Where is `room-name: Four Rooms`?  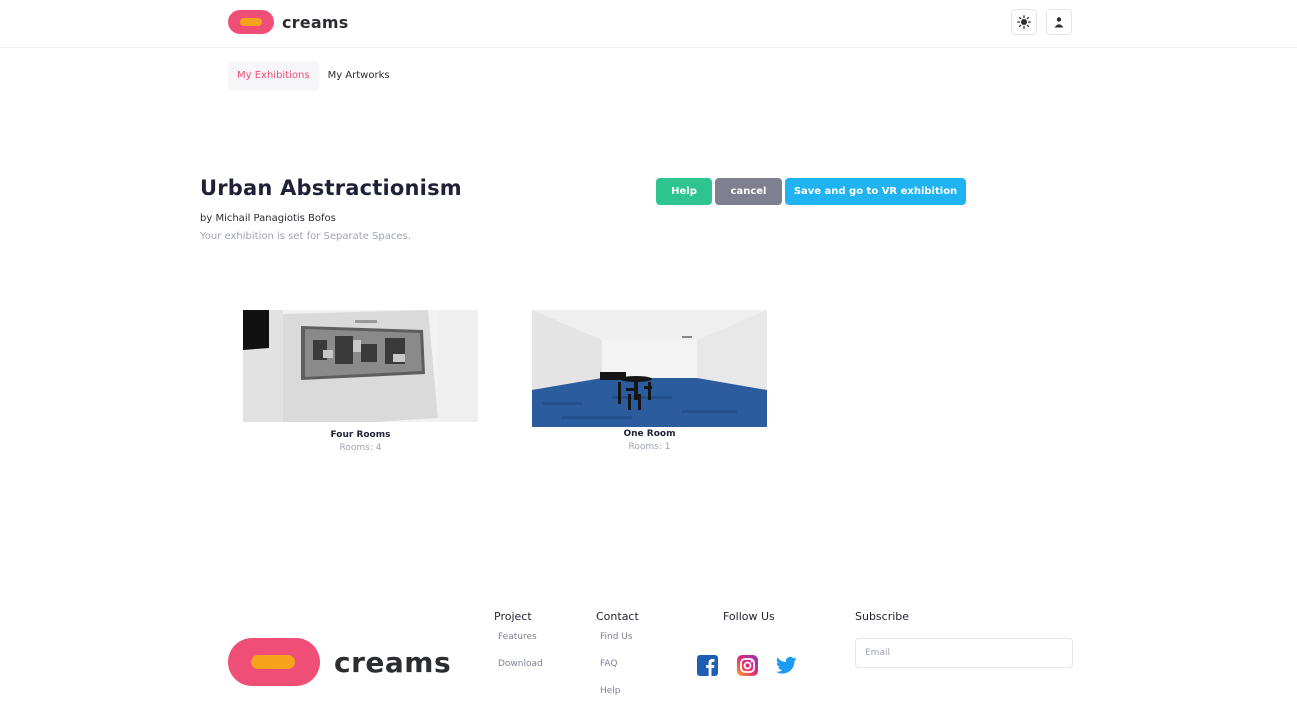 room-name: Four Rooms is located at coordinates (360, 435).